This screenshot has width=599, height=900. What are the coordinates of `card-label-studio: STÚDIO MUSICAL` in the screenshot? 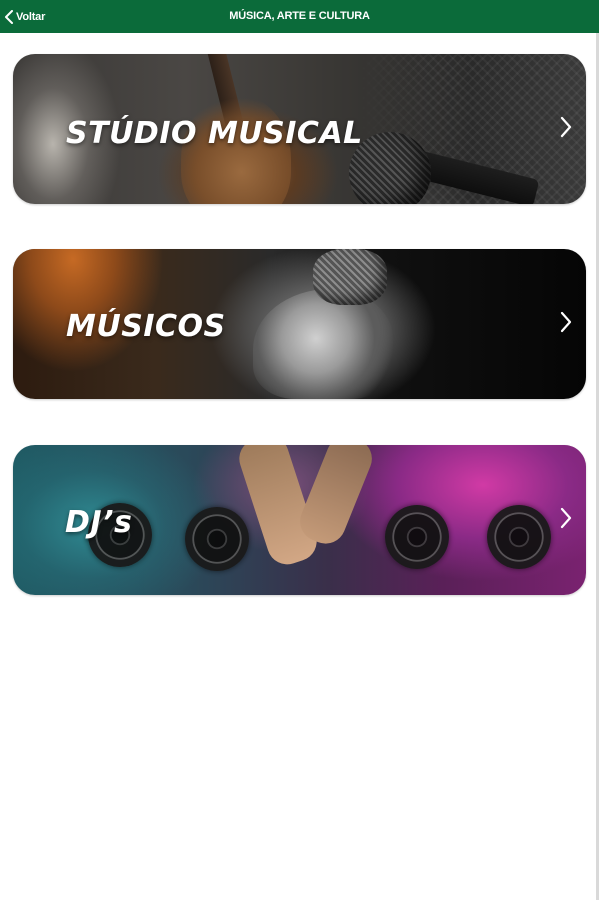 It's located at (214, 133).